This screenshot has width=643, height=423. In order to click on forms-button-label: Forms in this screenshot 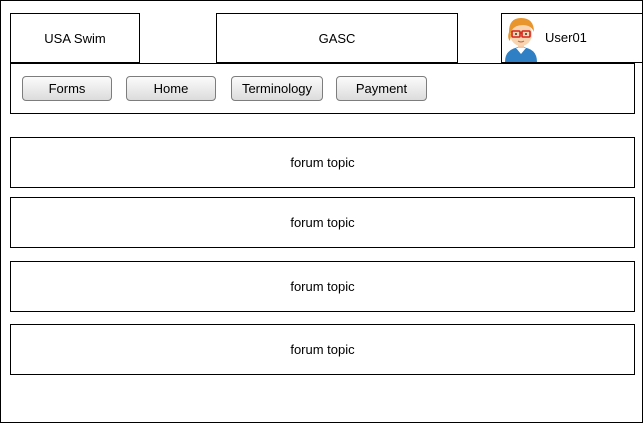, I will do `click(67, 88)`.